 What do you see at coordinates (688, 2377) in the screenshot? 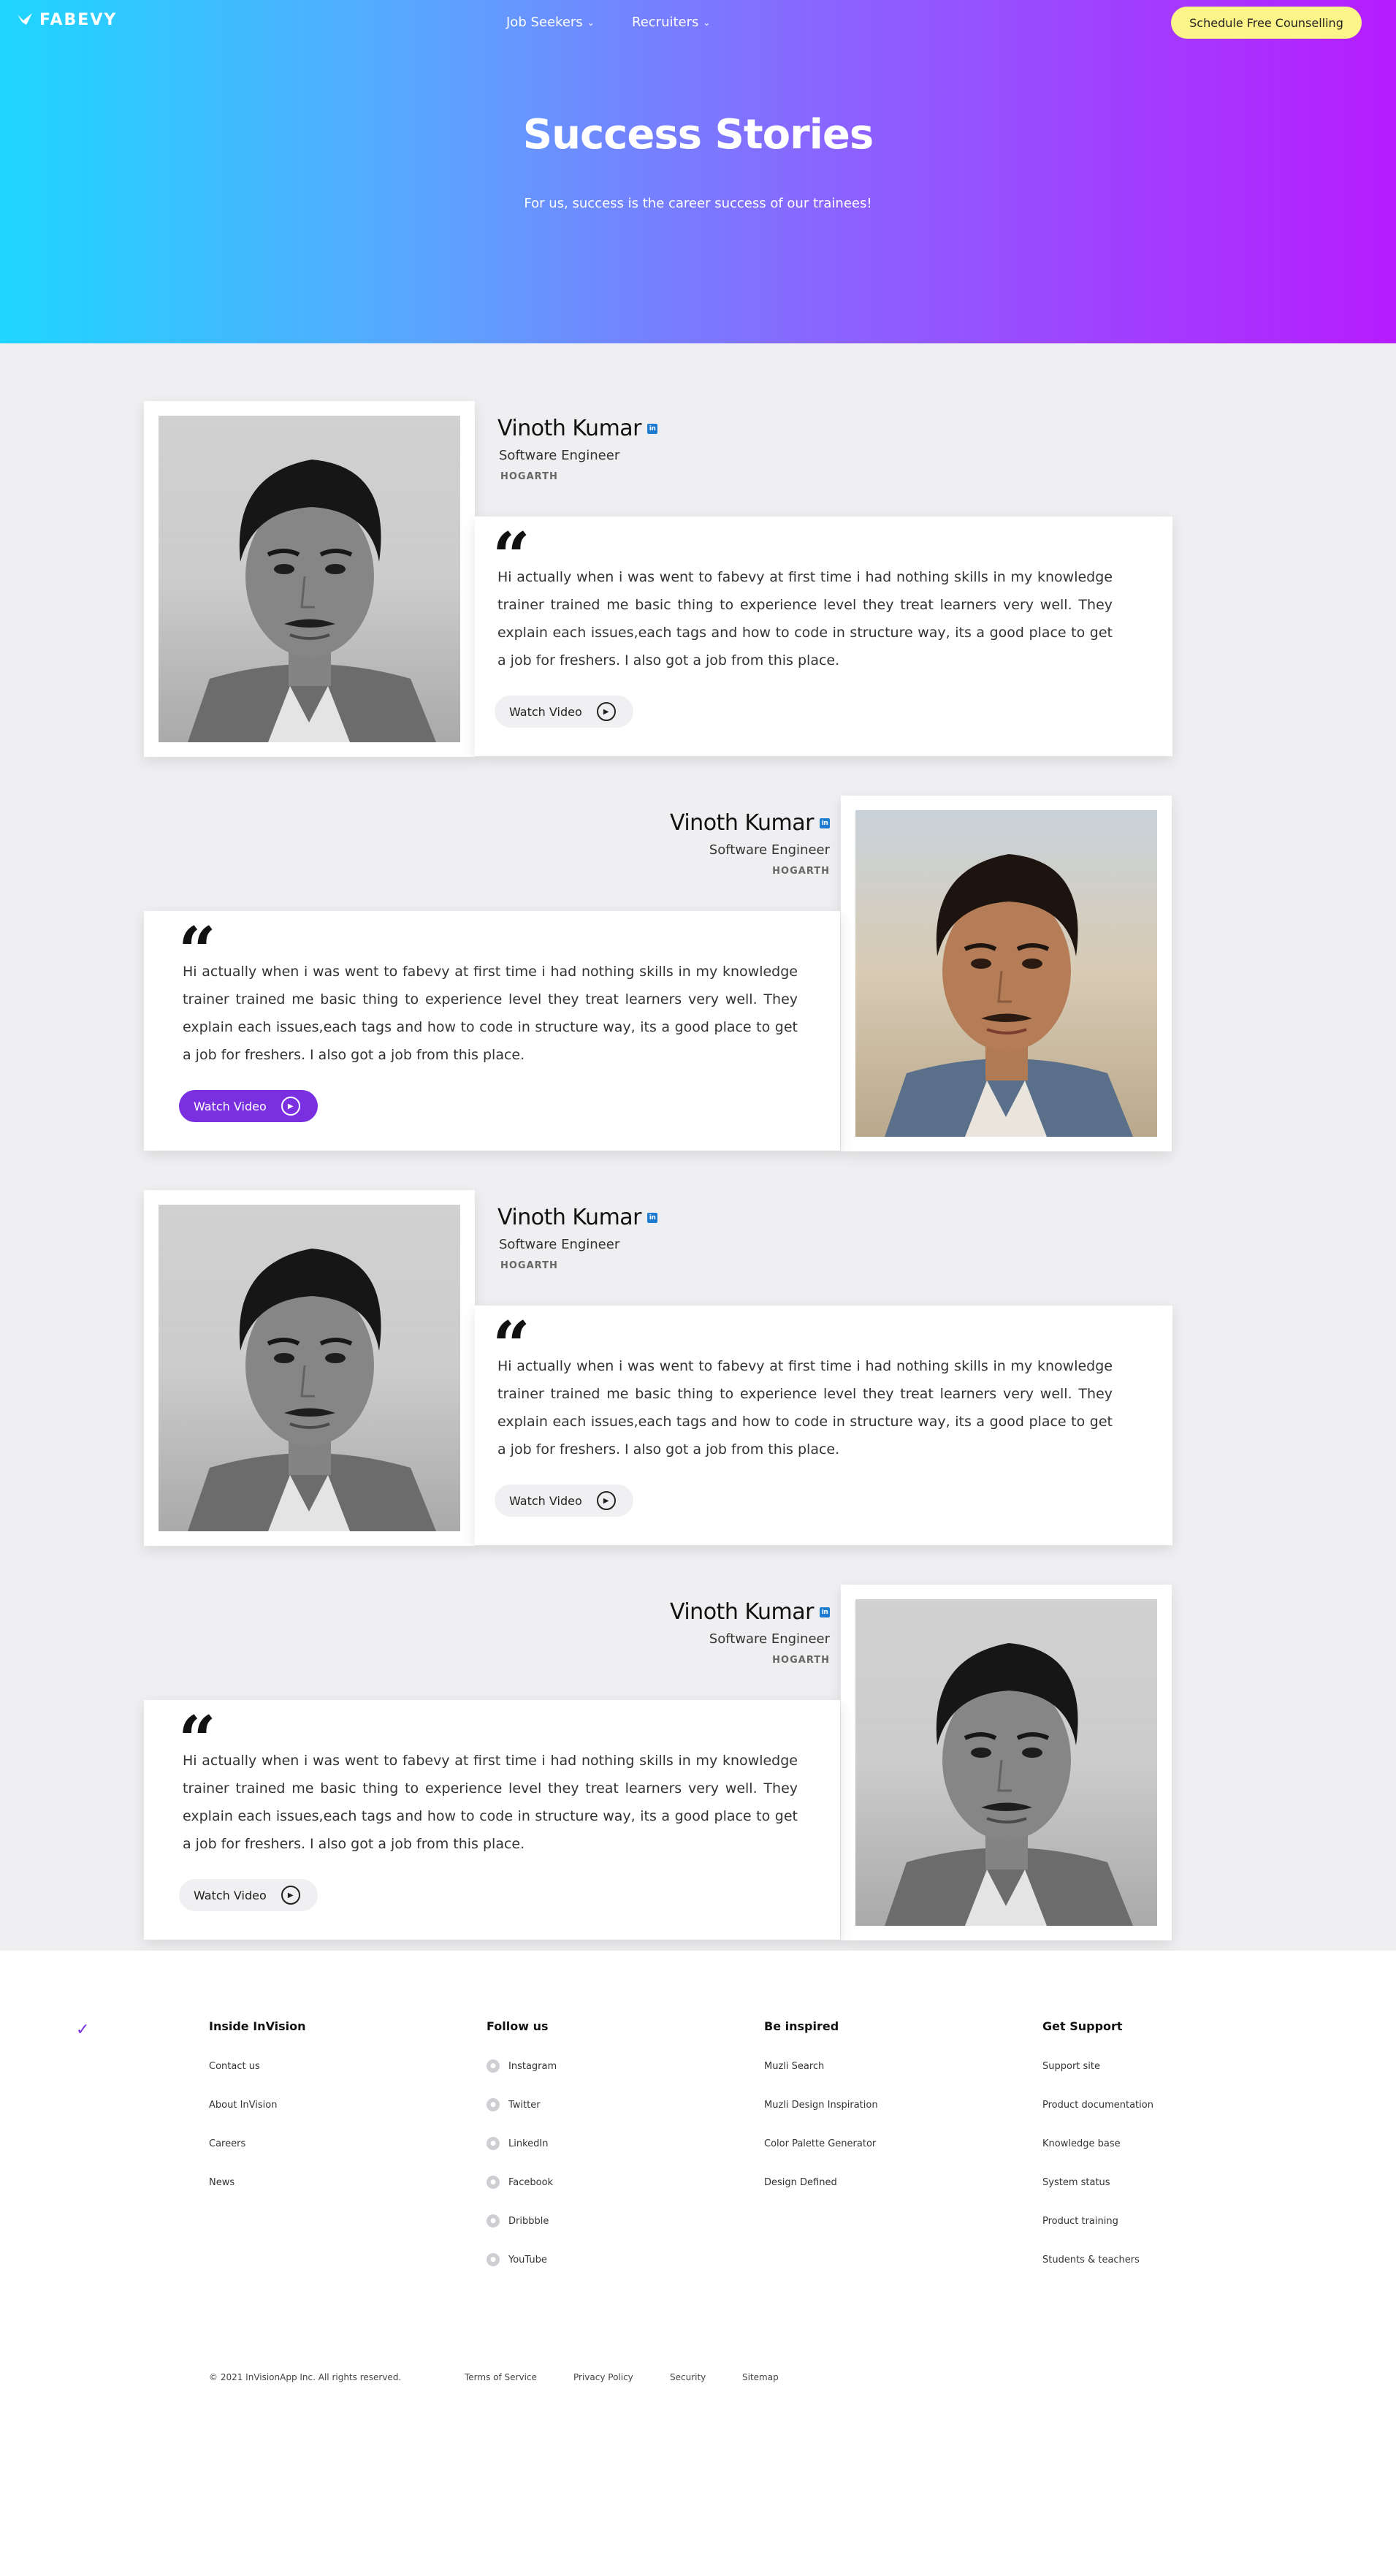
I see `legal-link-security: Security` at bounding box center [688, 2377].